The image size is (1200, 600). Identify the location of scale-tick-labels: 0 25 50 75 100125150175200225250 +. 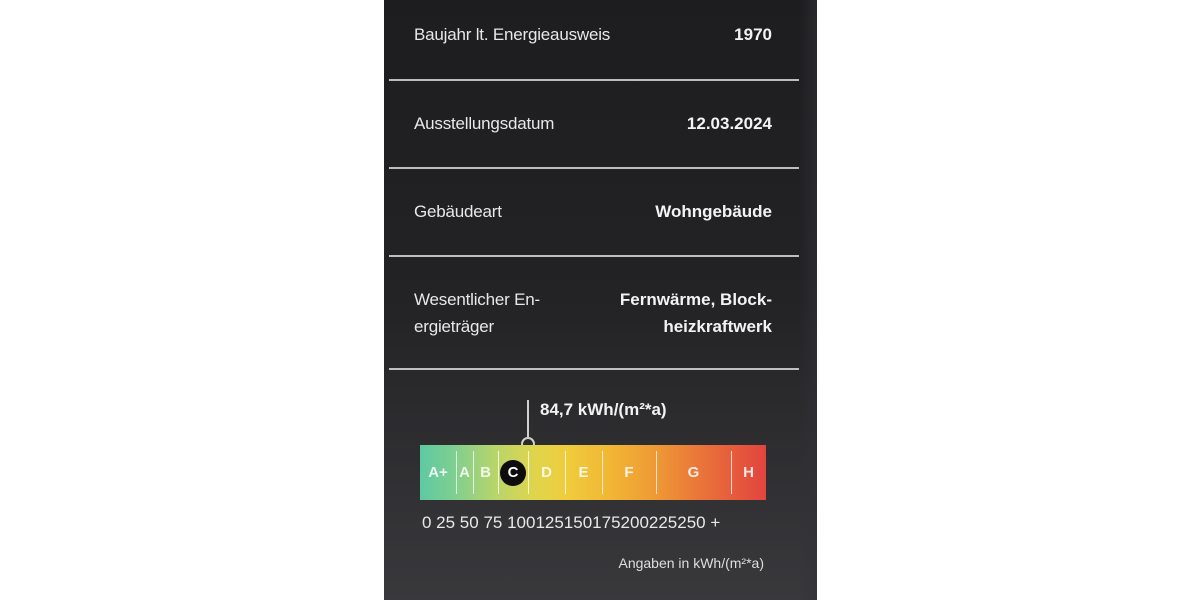
(571, 522).